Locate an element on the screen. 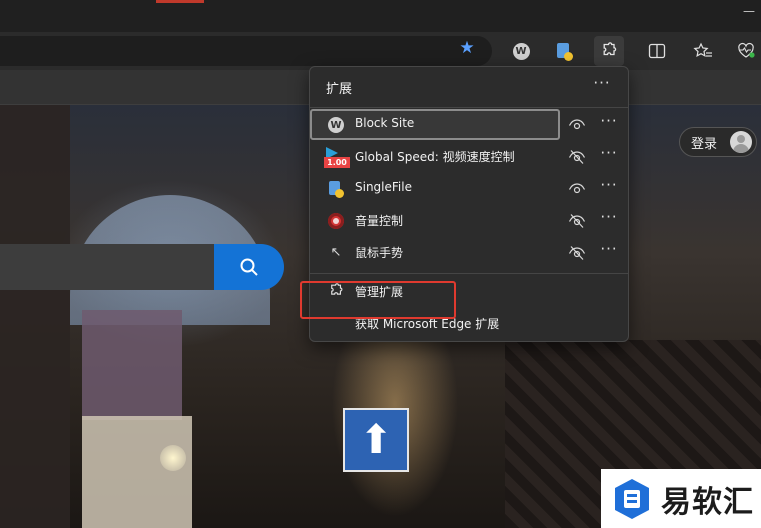  search-box is located at coordinates (142, 267).